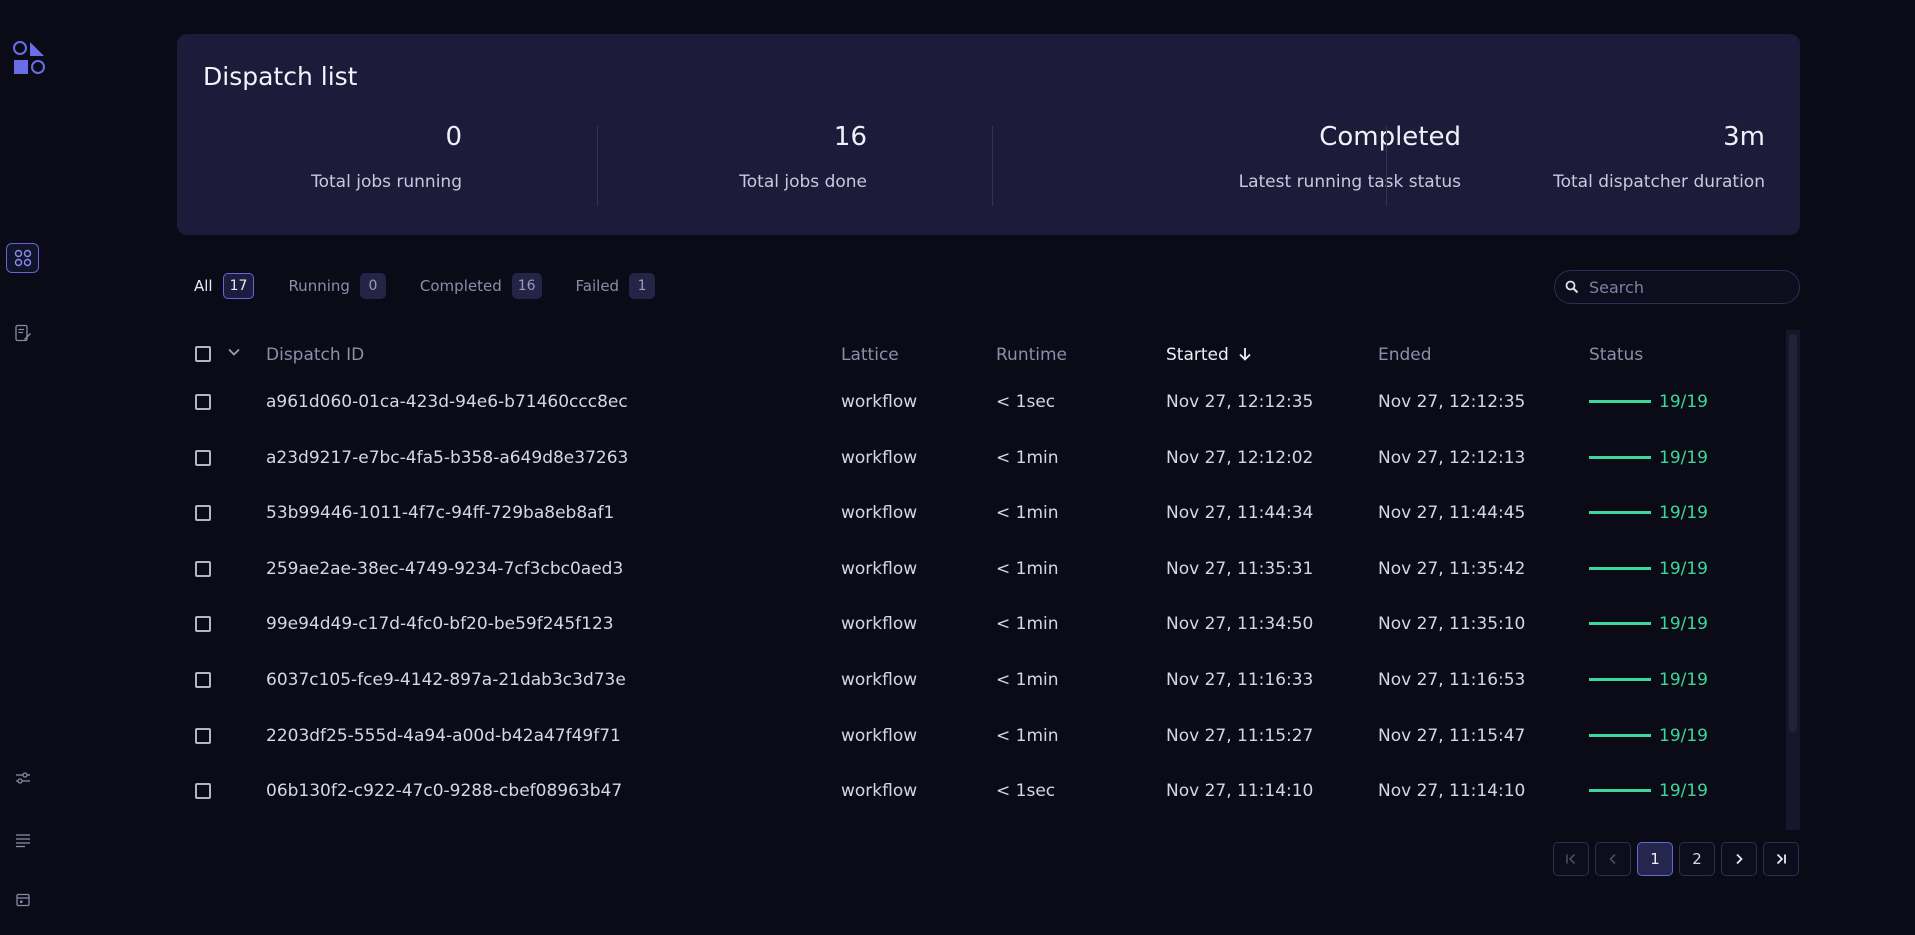 The width and height of the screenshot is (1915, 935). What do you see at coordinates (23, 467) in the screenshot?
I see `sidebar` at bounding box center [23, 467].